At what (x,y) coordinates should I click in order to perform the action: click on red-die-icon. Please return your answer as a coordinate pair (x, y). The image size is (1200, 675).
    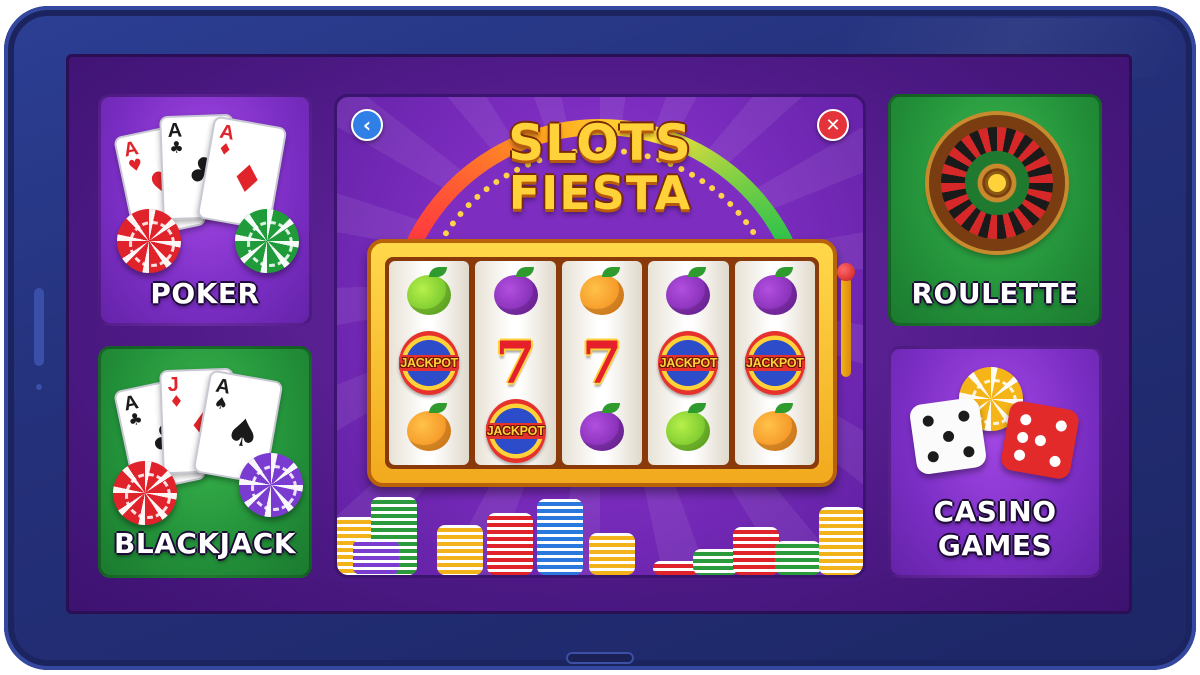
    Looking at the image, I should click on (1040, 440).